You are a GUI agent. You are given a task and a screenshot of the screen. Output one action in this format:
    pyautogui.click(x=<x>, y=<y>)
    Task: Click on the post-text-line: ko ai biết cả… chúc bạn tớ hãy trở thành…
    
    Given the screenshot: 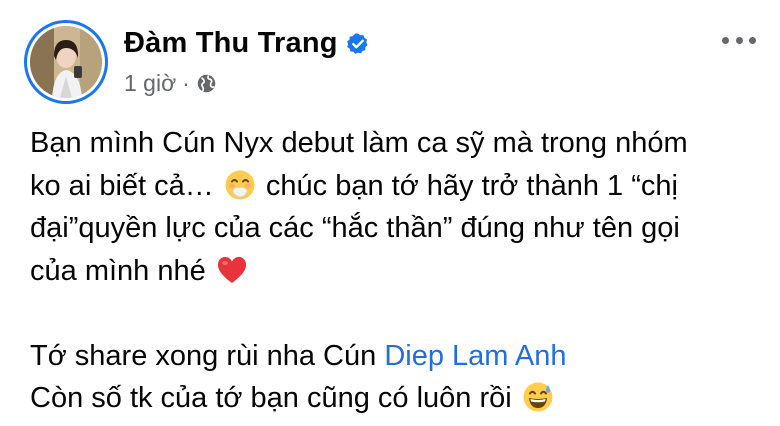 What is the action you would take?
    pyautogui.click(x=354, y=185)
    